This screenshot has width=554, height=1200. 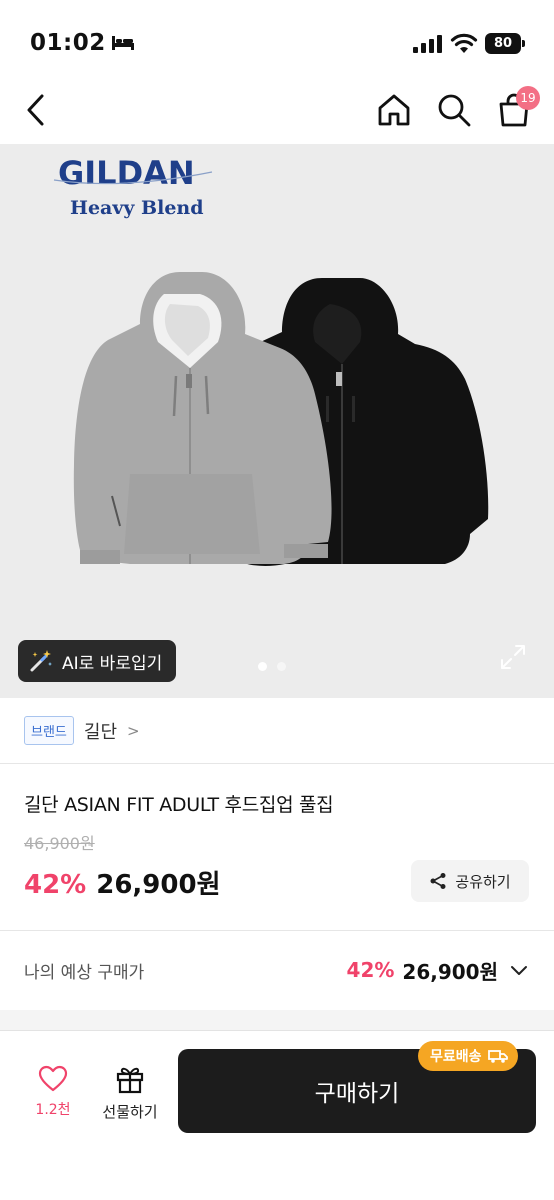 What do you see at coordinates (277, 1115) in the screenshot?
I see `bottom-action-bar: 1.2천 선물하기 구매하기 무료배송` at bounding box center [277, 1115].